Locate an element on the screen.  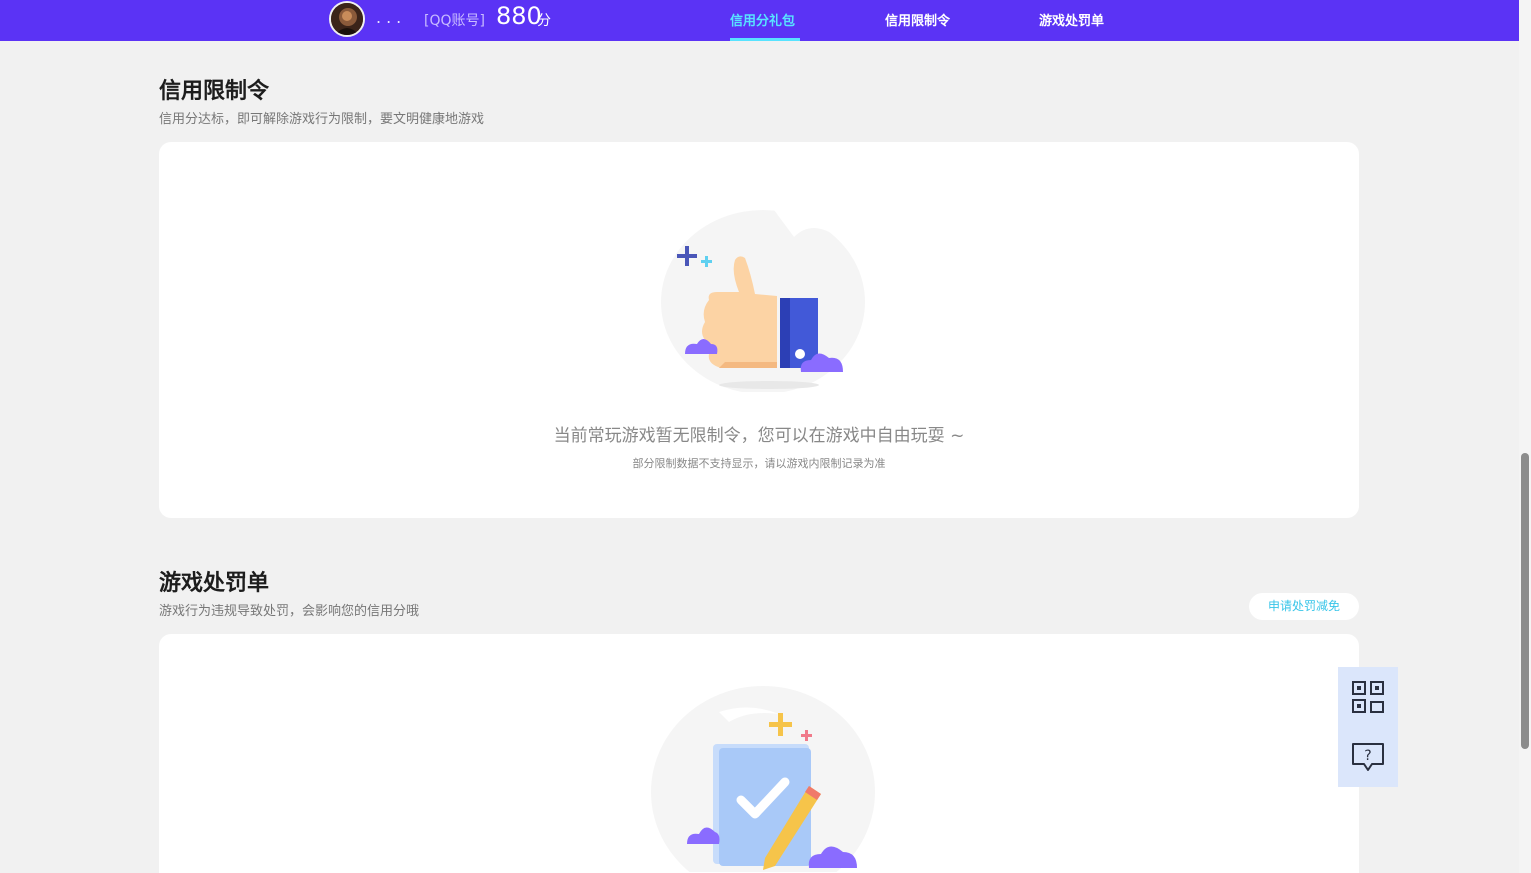
page-scrollbar-thumb is located at coordinates (1525, 601).